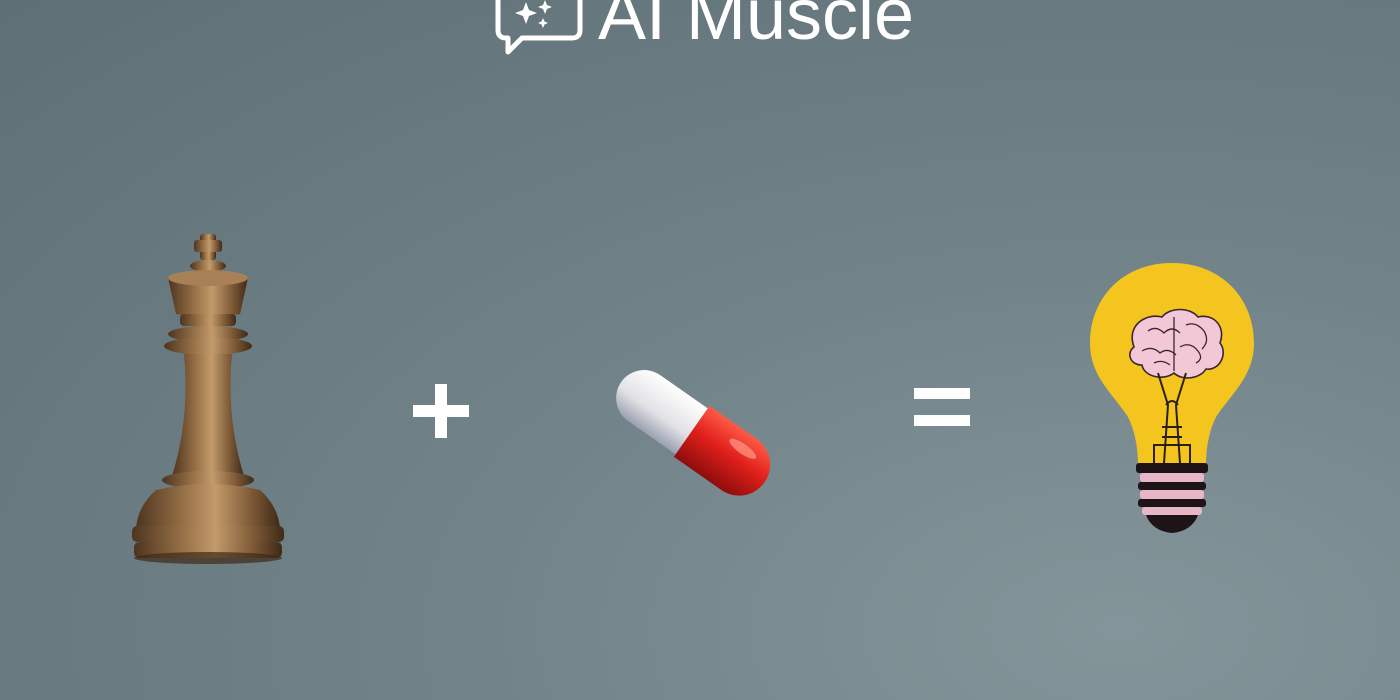 This screenshot has height=700, width=1400. What do you see at coordinates (942, 407) in the screenshot?
I see `equals-icon` at bounding box center [942, 407].